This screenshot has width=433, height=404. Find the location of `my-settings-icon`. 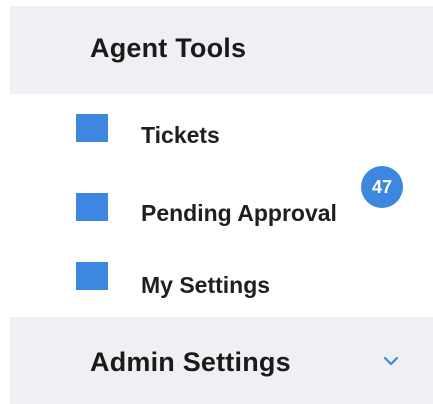

my-settings-icon is located at coordinates (92, 276).